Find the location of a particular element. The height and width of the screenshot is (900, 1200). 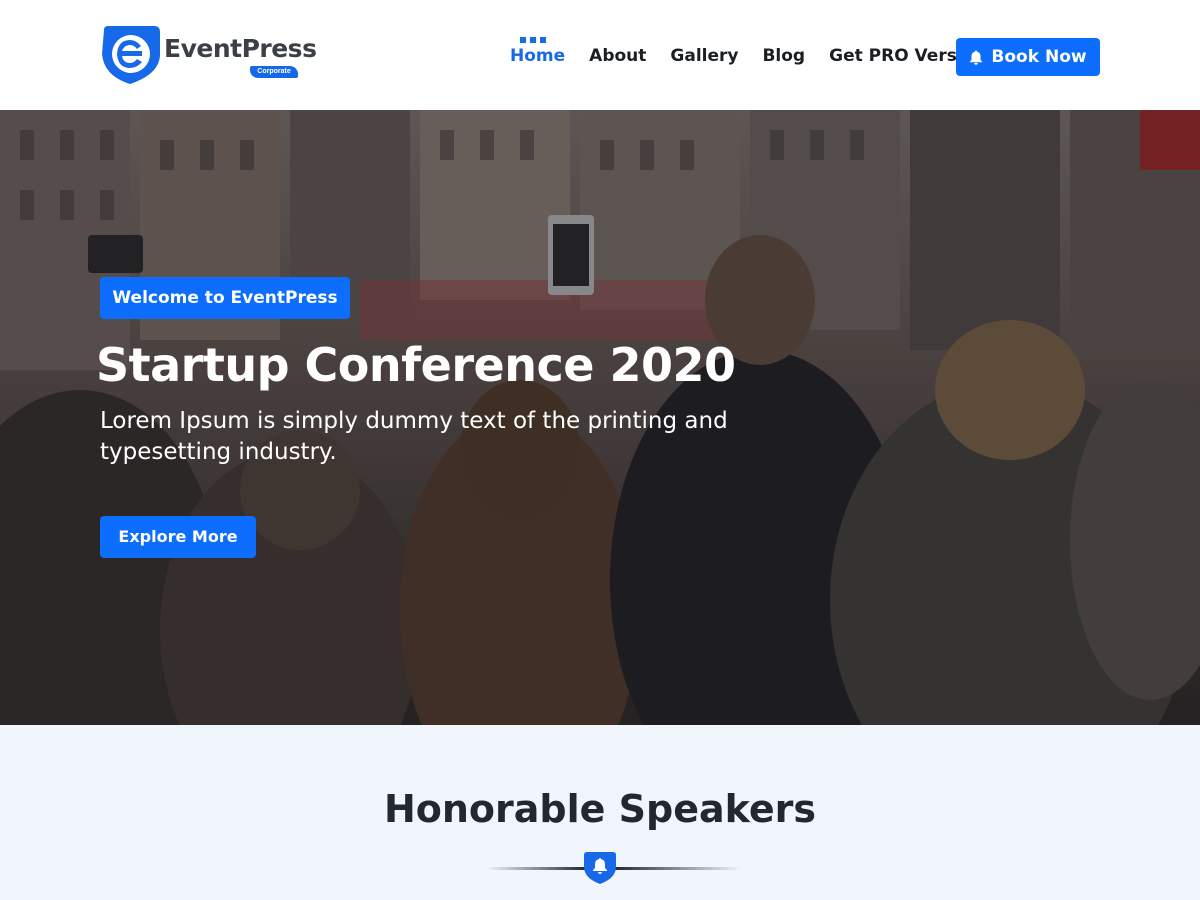

nav-item-about: About is located at coordinates (617, 56).